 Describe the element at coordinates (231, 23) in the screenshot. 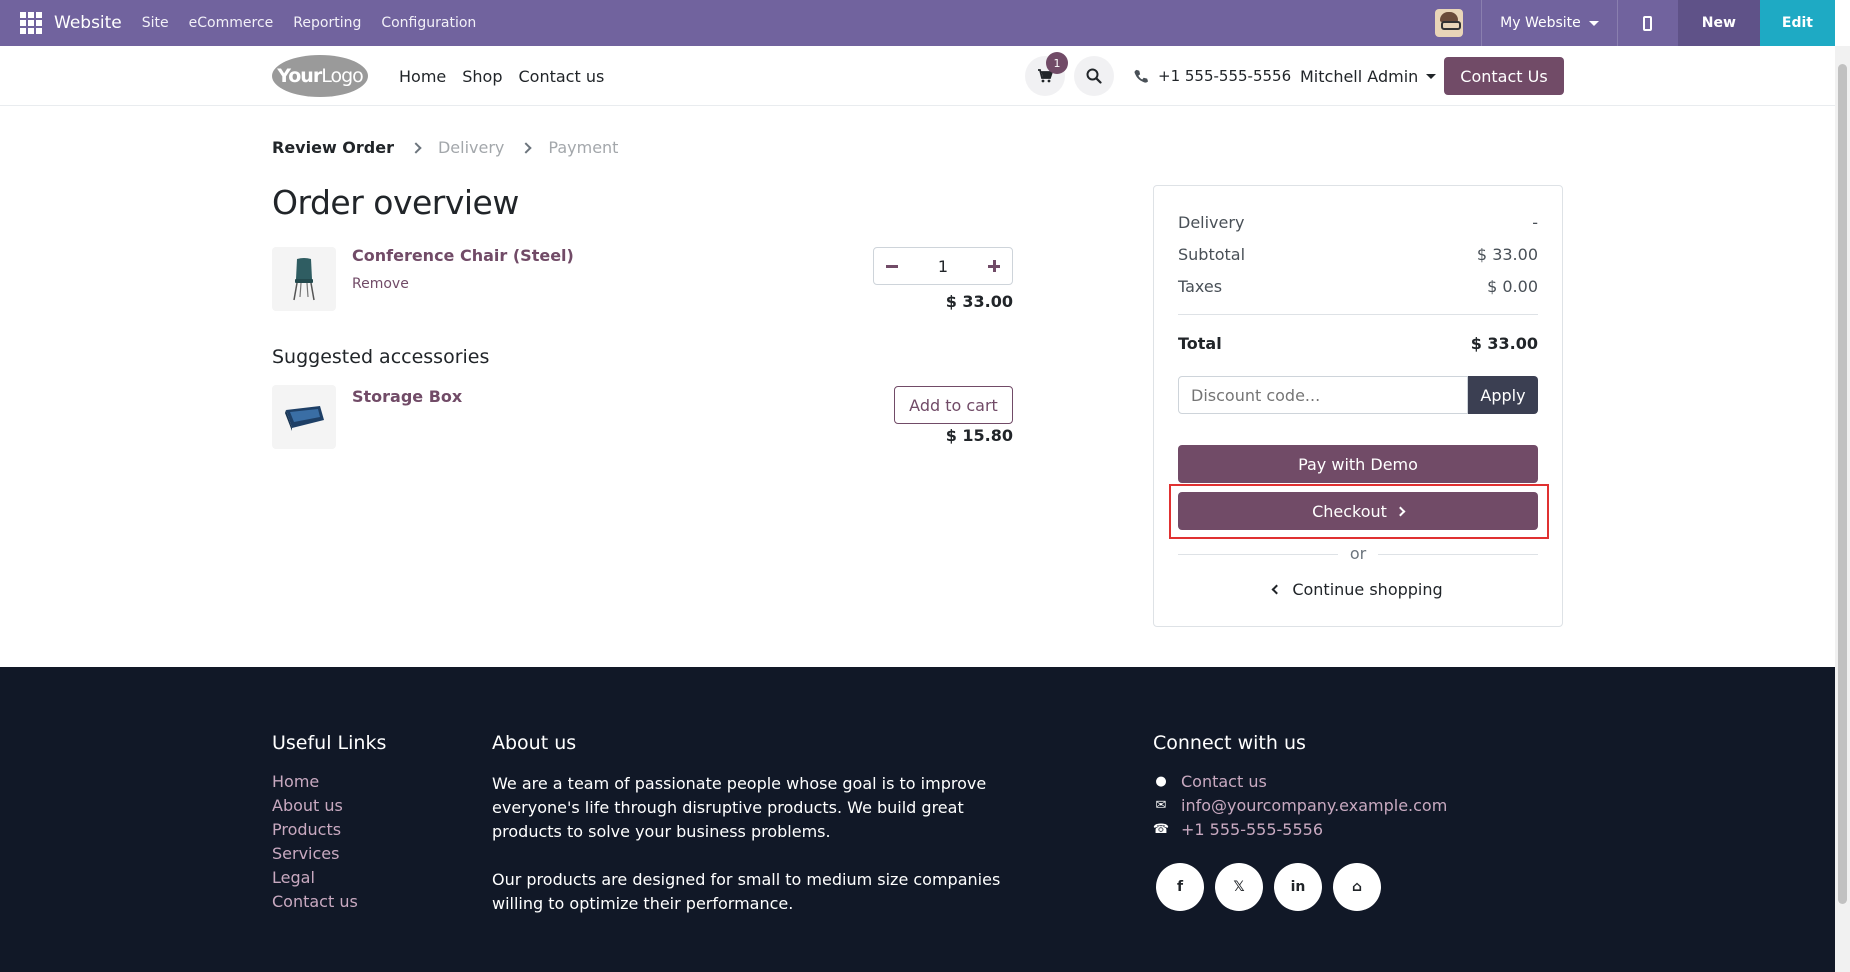

I see `admin-menu-ecommerce: eCommerce` at that location.